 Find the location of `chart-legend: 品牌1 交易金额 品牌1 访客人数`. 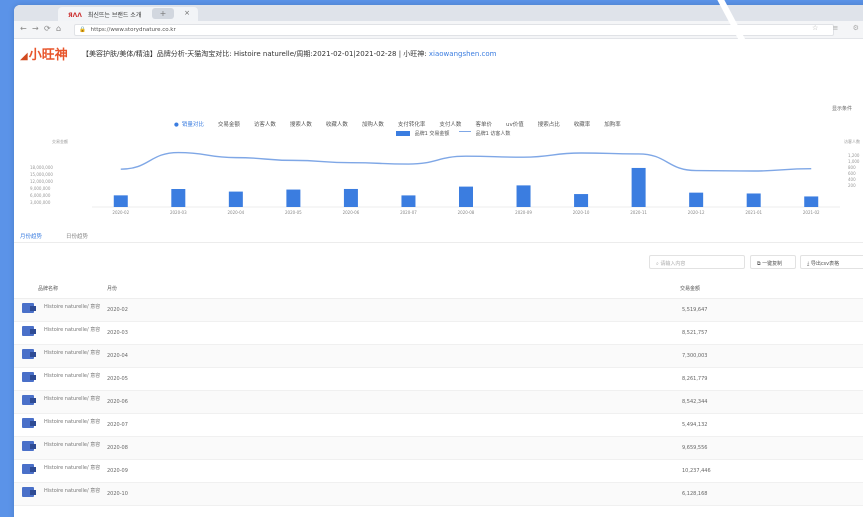

chart-legend: 品牌1 交易金额 品牌1 访客人数 is located at coordinates (453, 133).